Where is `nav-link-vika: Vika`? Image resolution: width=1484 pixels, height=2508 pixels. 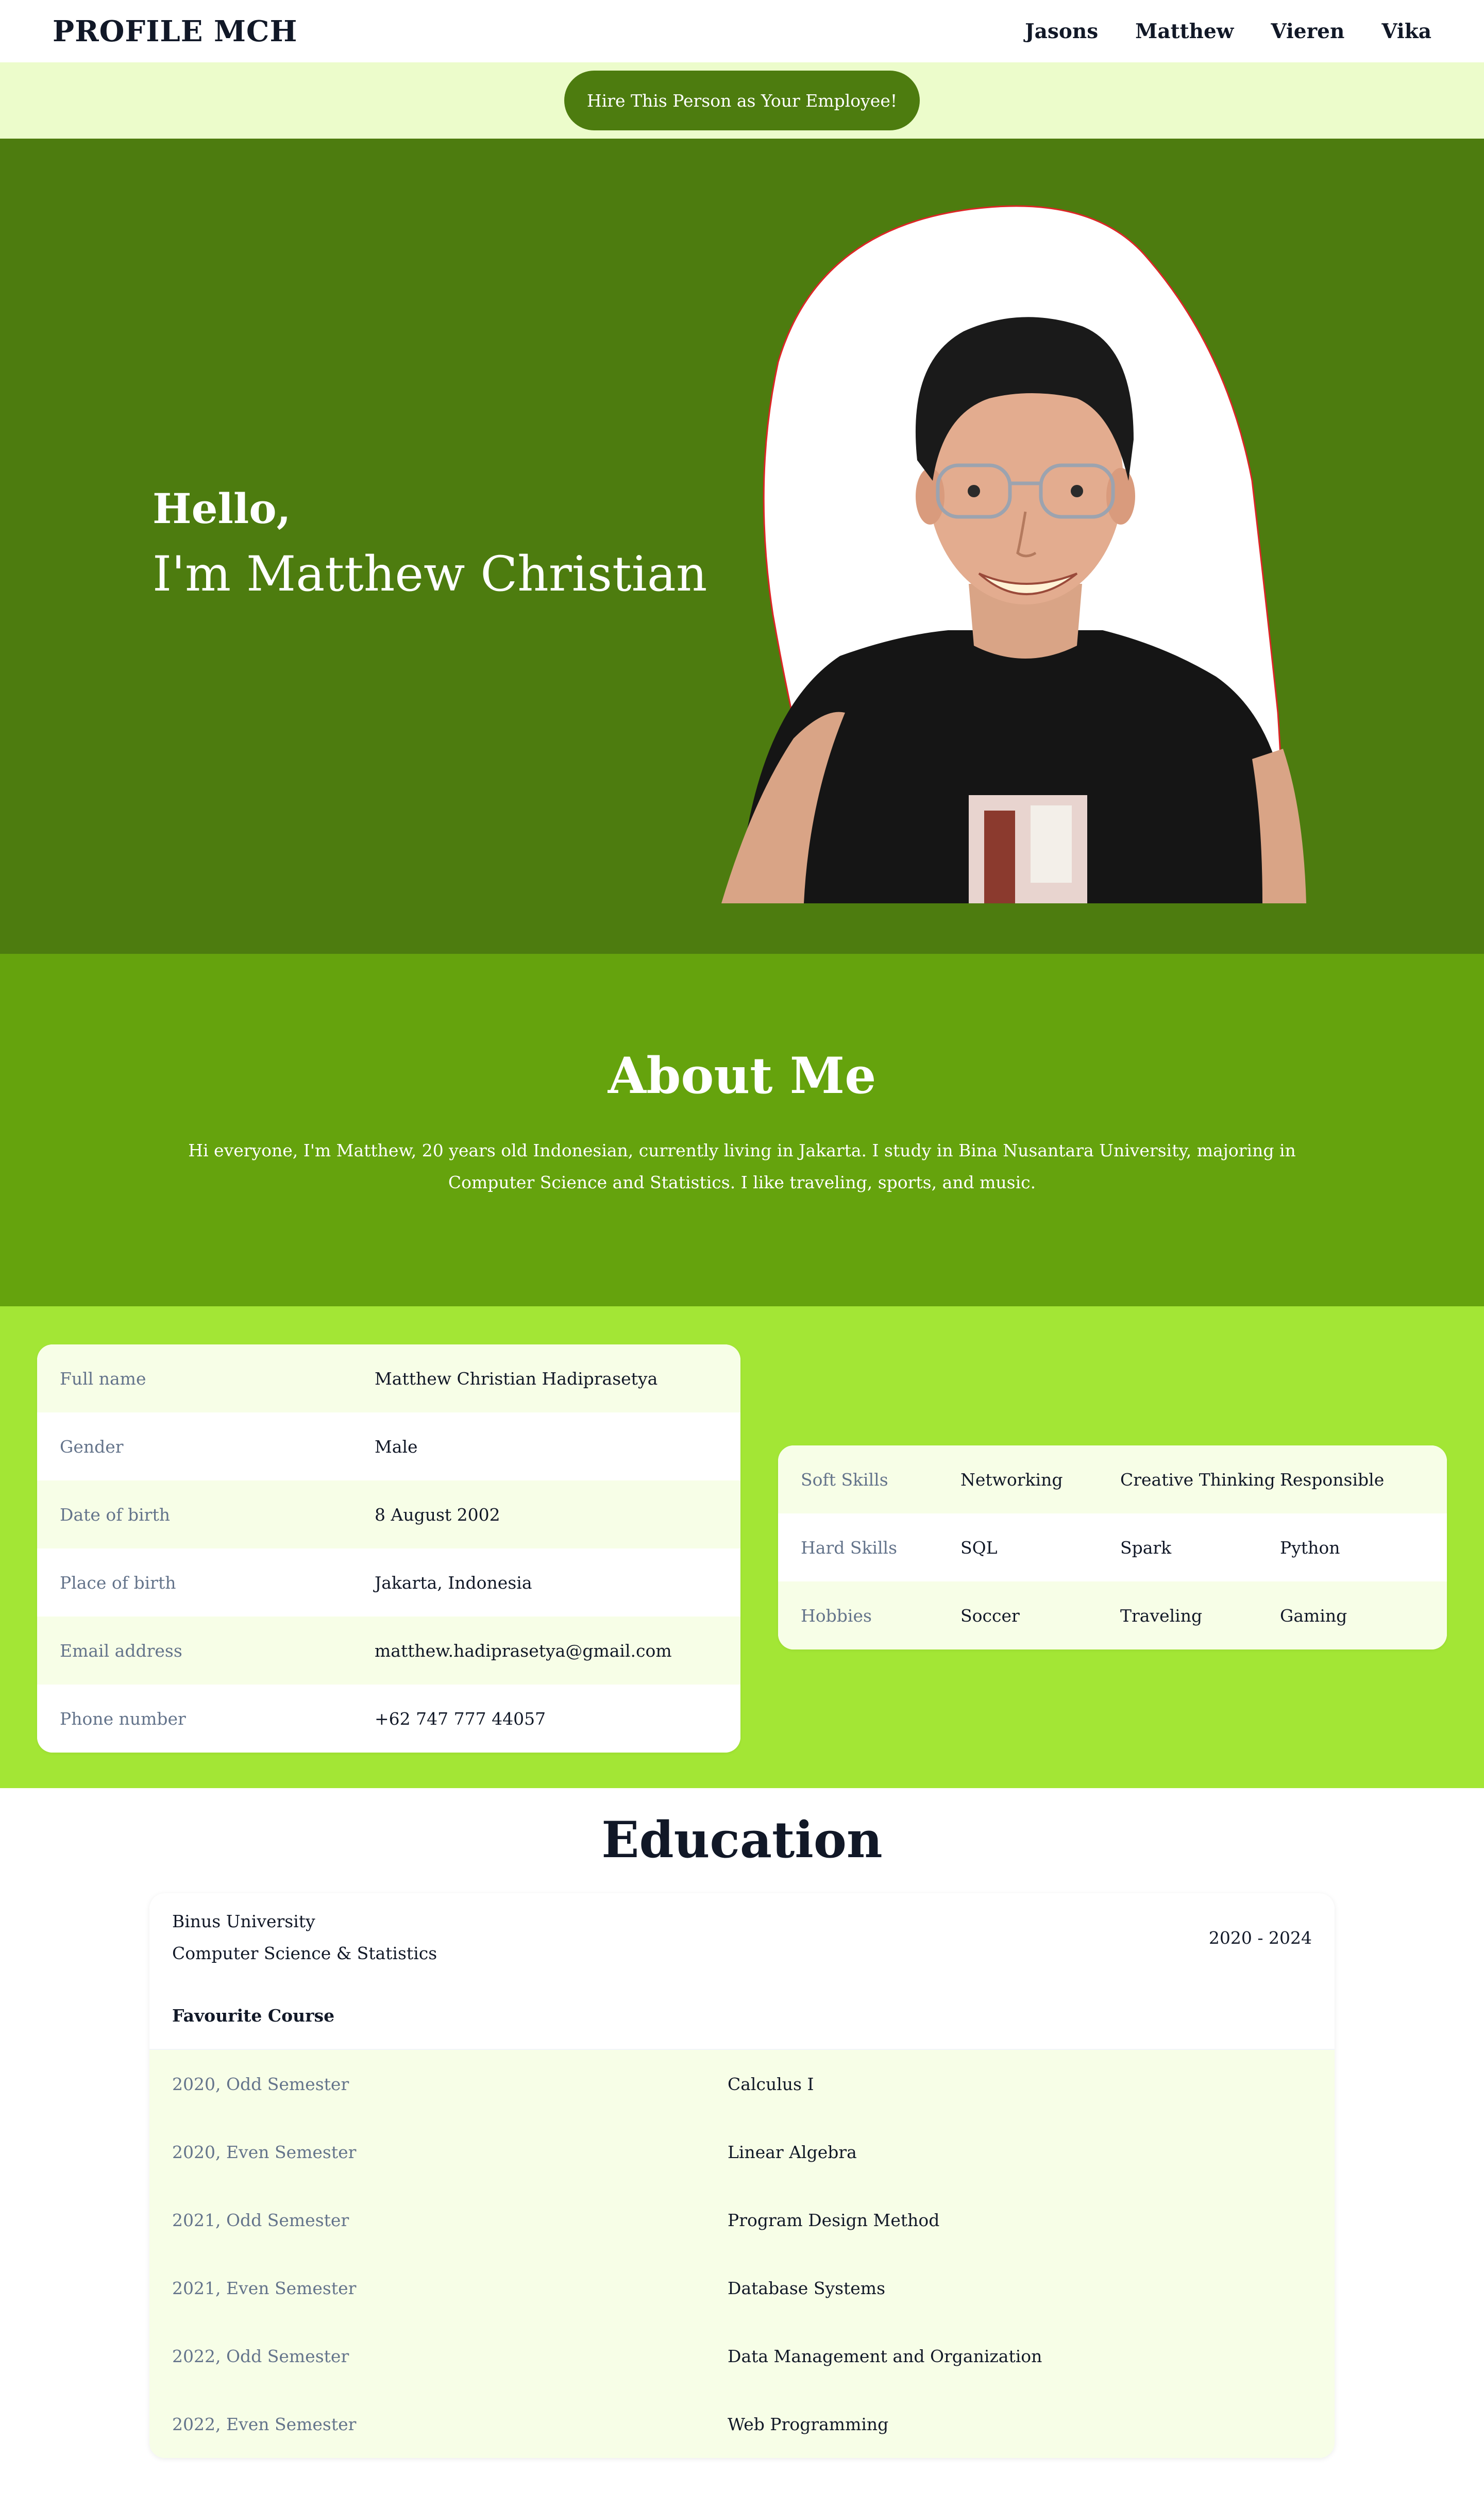
nav-link-vika: Vika is located at coordinates (1406, 32).